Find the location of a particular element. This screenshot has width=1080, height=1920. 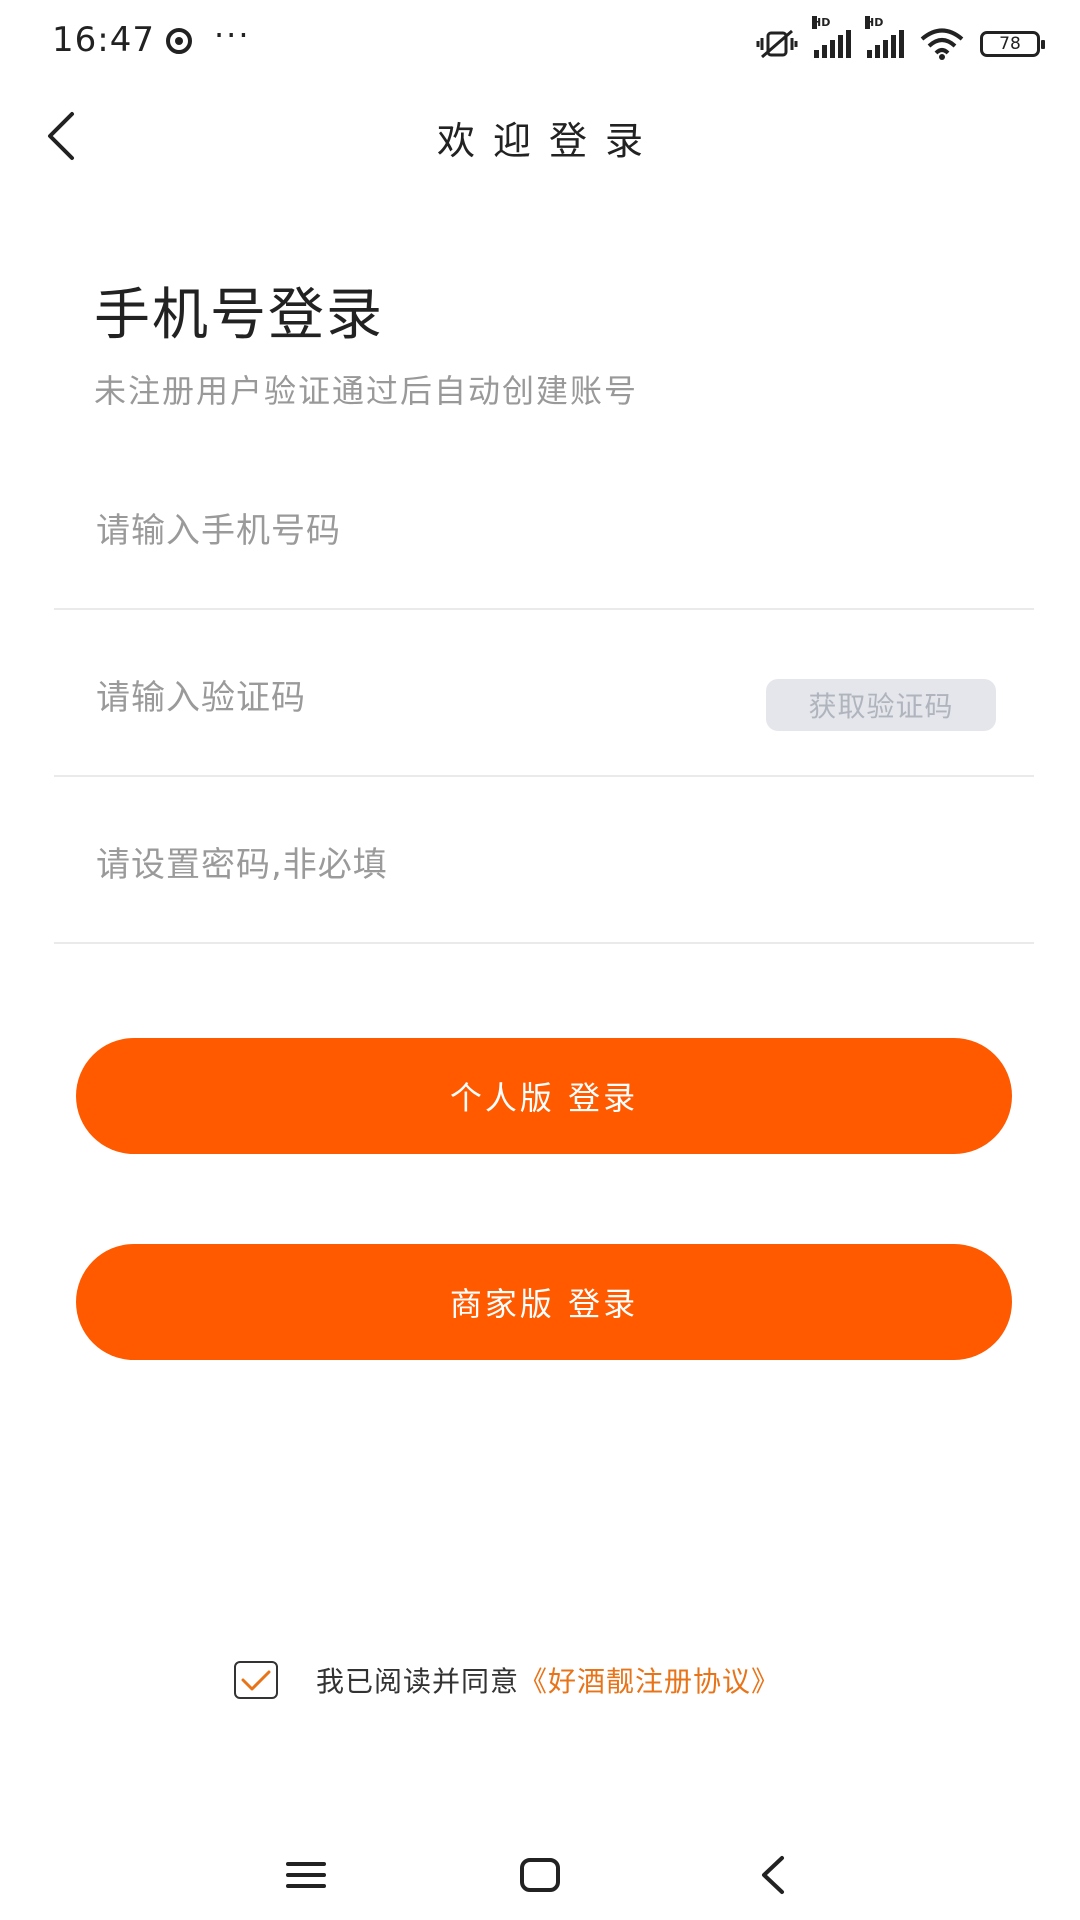

system-back-button is located at coordinates (774, 1875).